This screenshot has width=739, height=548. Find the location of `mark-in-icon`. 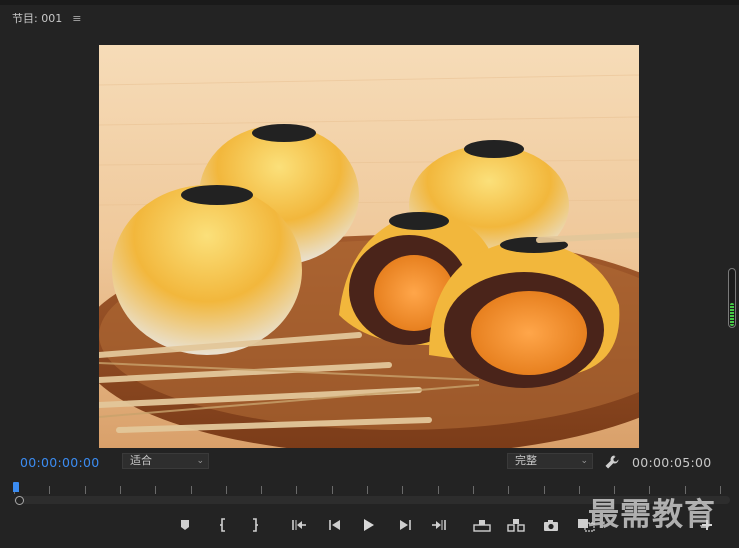

mark-in-icon is located at coordinates (222, 525).